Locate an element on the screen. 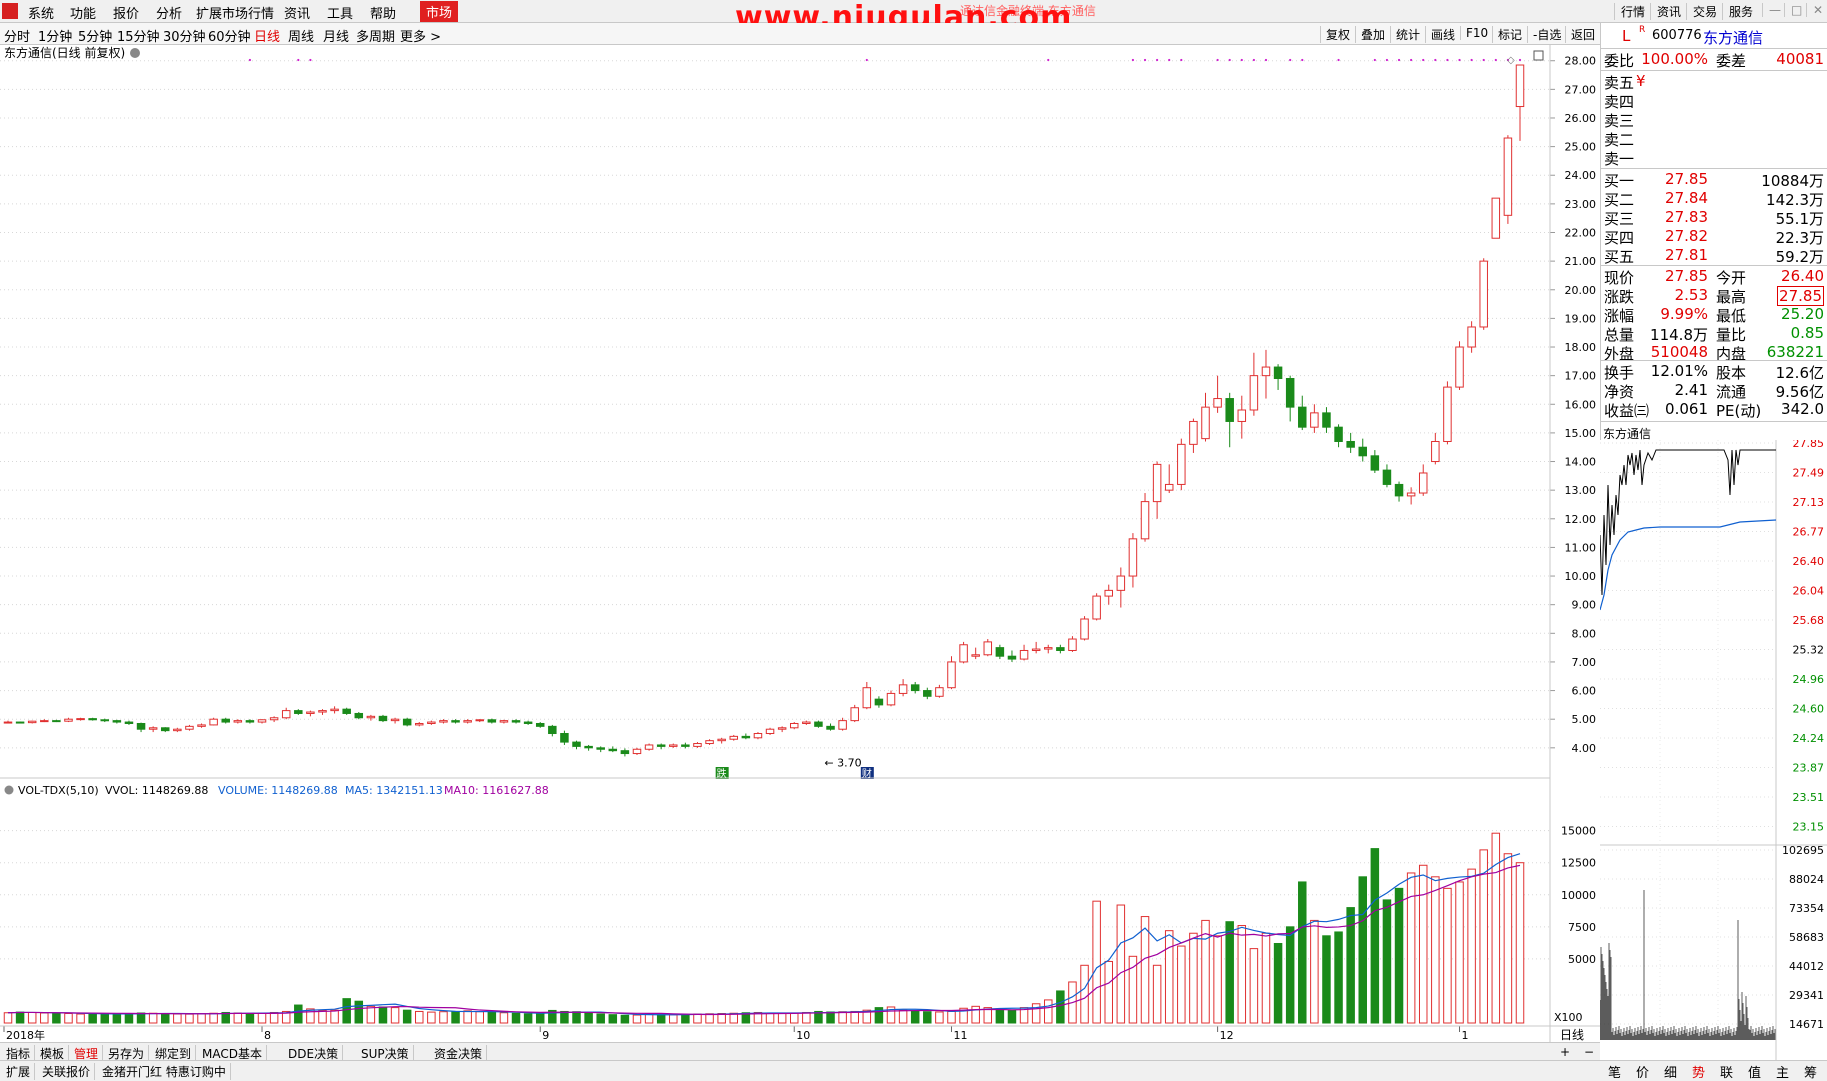 Image resolution: width=1827 pixels, height=1081 pixels. buy-price: 27.85 is located at coordinates (1686, 179).